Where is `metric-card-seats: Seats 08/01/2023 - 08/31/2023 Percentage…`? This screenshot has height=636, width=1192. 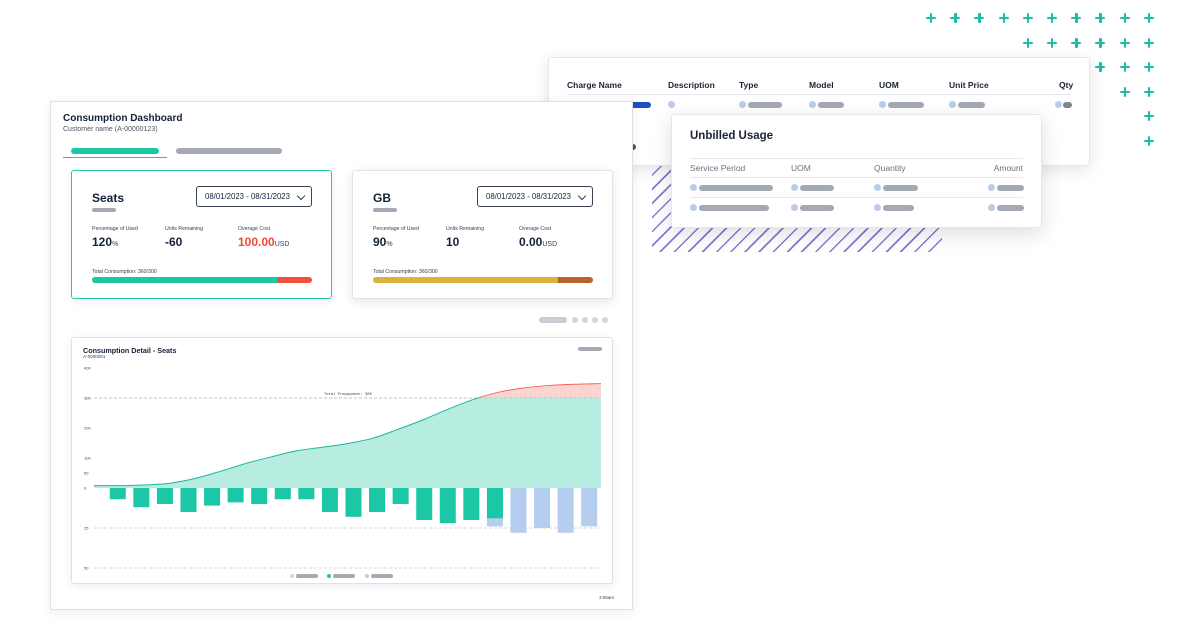
metric-card-seats: Seats 08/01/2023 - 08/31/2023 Percentage… is located at coordinates (201, 234).